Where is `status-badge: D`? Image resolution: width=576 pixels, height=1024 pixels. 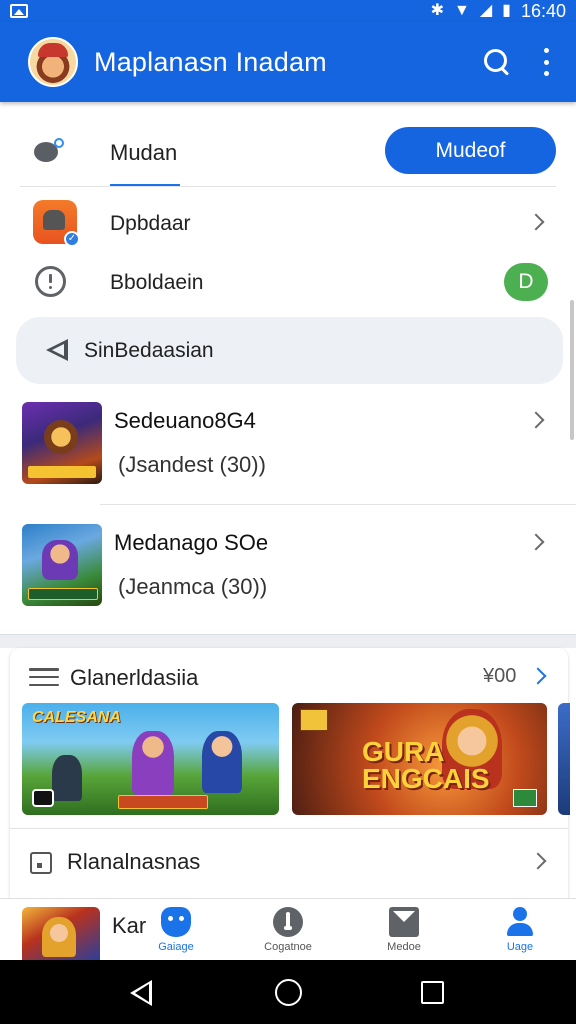
status-badge: D is located at coordinates (526, 282).